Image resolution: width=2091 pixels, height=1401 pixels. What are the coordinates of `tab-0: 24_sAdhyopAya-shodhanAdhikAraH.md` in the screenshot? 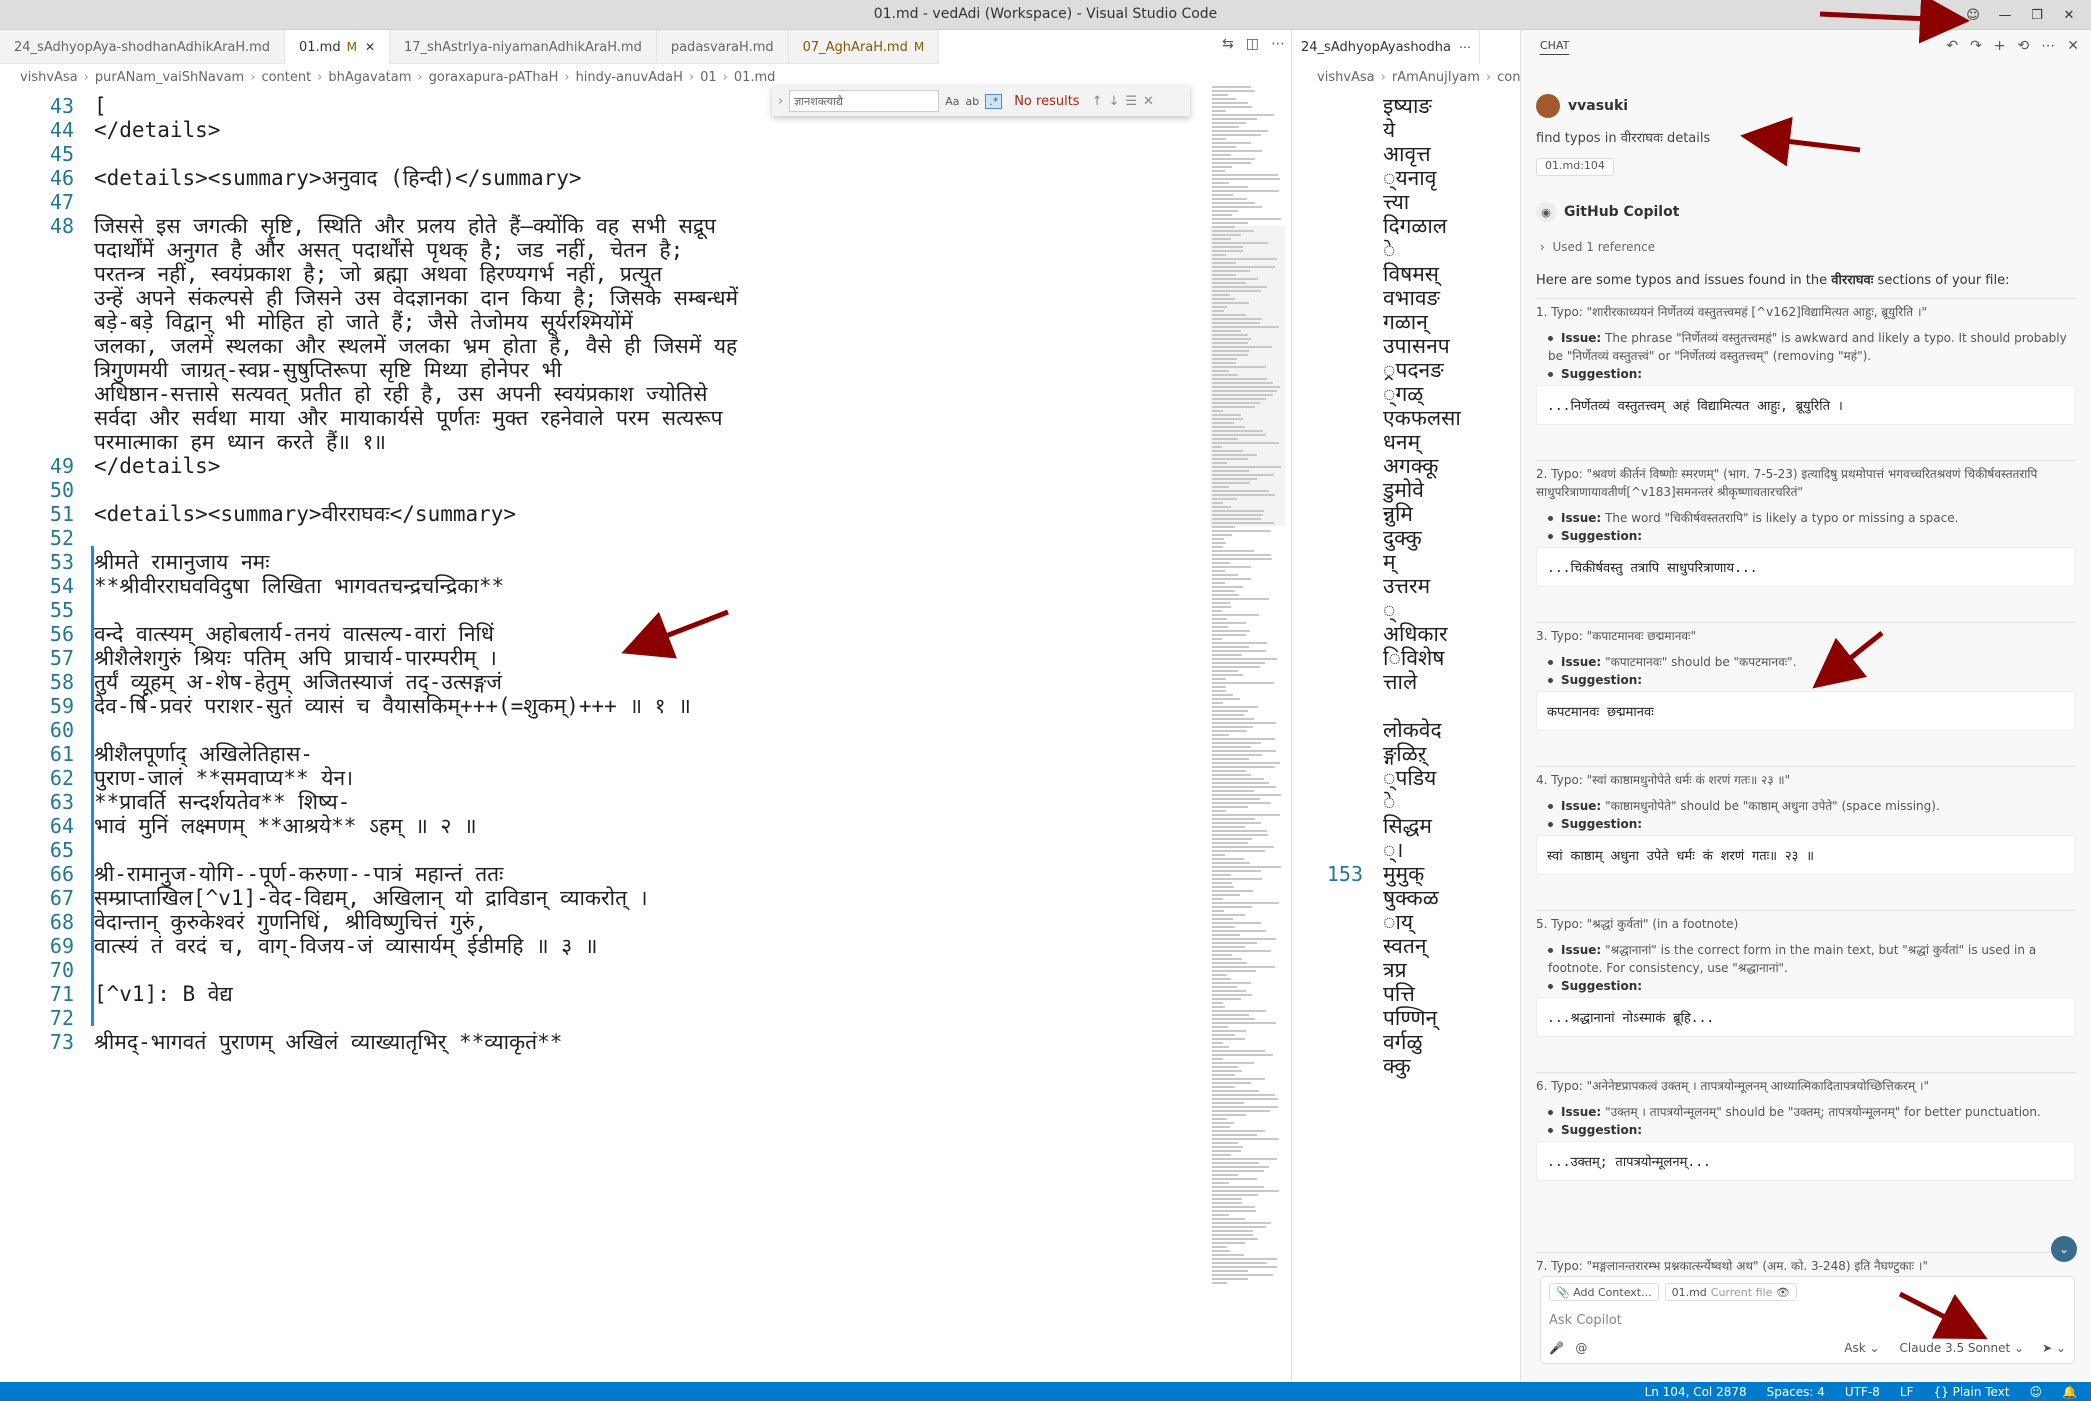 It's located at (142, 47).